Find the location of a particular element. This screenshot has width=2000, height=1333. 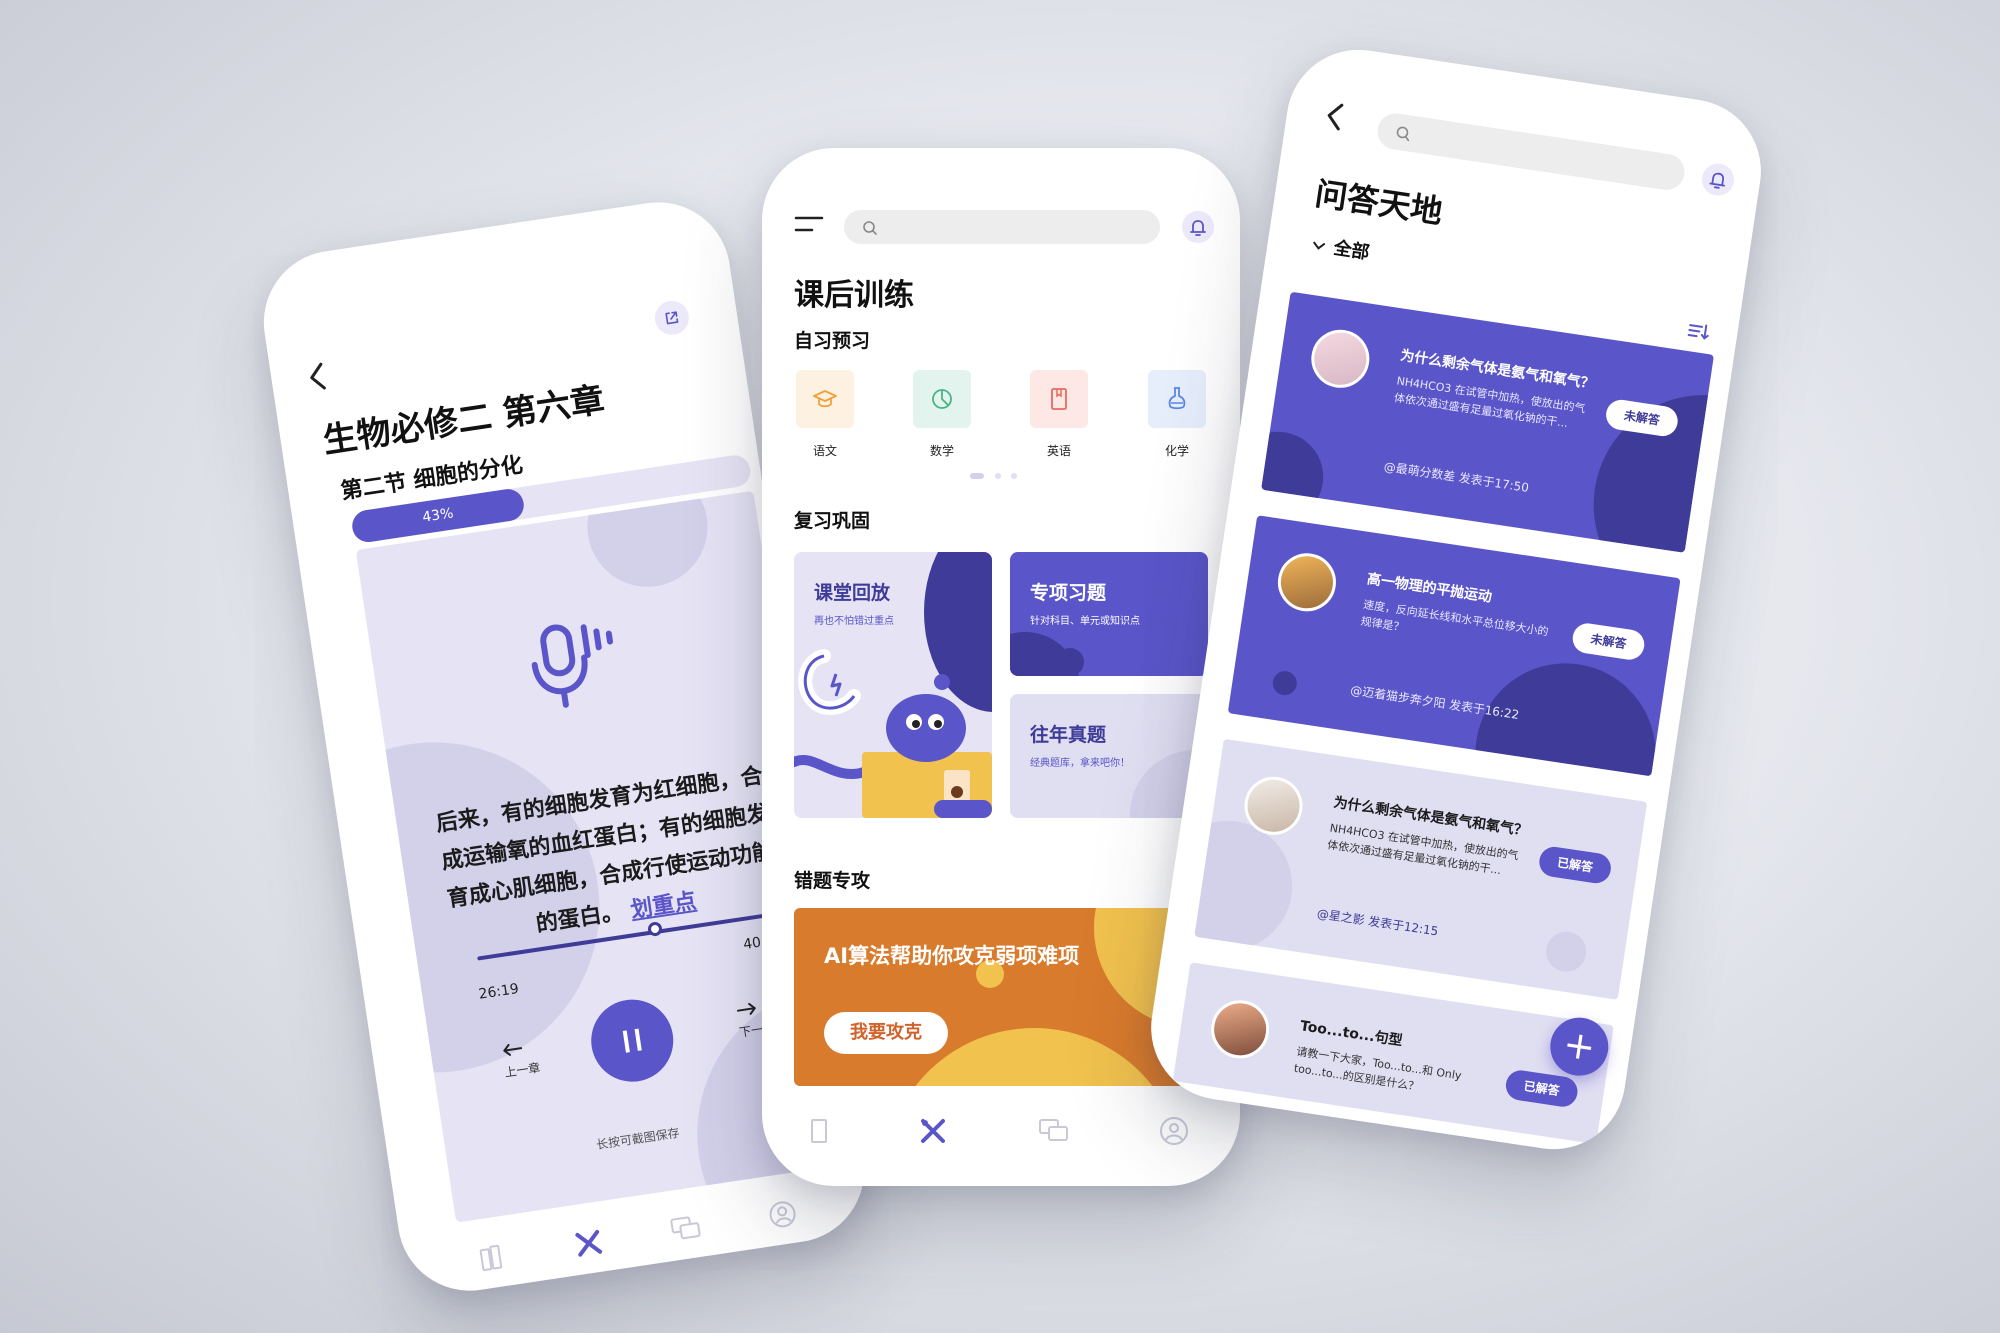

card-title: 往年真题 is located at coordinates (1068, 735).